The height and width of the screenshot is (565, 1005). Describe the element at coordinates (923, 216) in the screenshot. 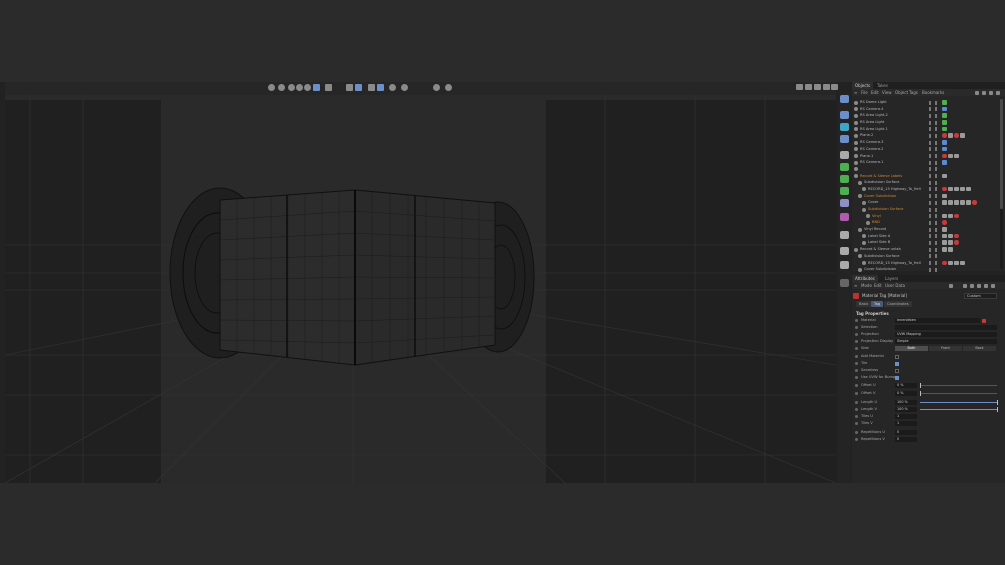

I see `object-row: Vinyl` at that location.